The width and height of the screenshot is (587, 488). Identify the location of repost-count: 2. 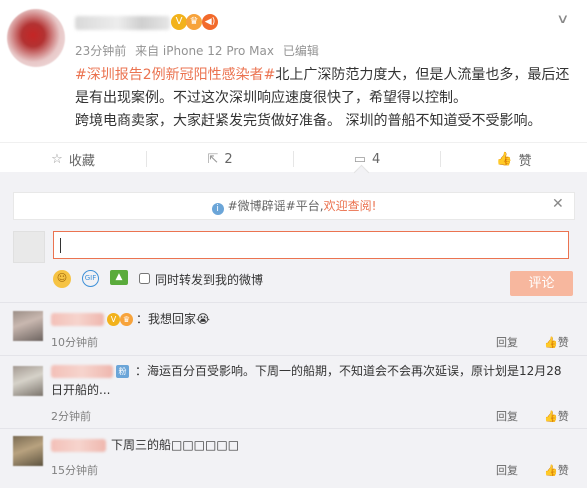
(228, 159).